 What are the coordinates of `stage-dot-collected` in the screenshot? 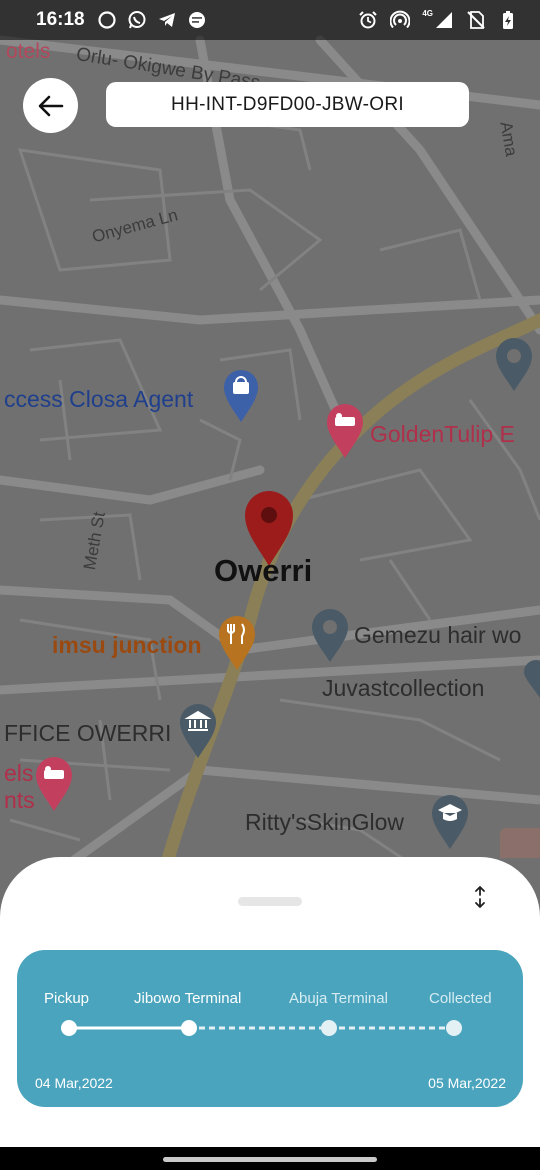 It's located at (454, 1028).